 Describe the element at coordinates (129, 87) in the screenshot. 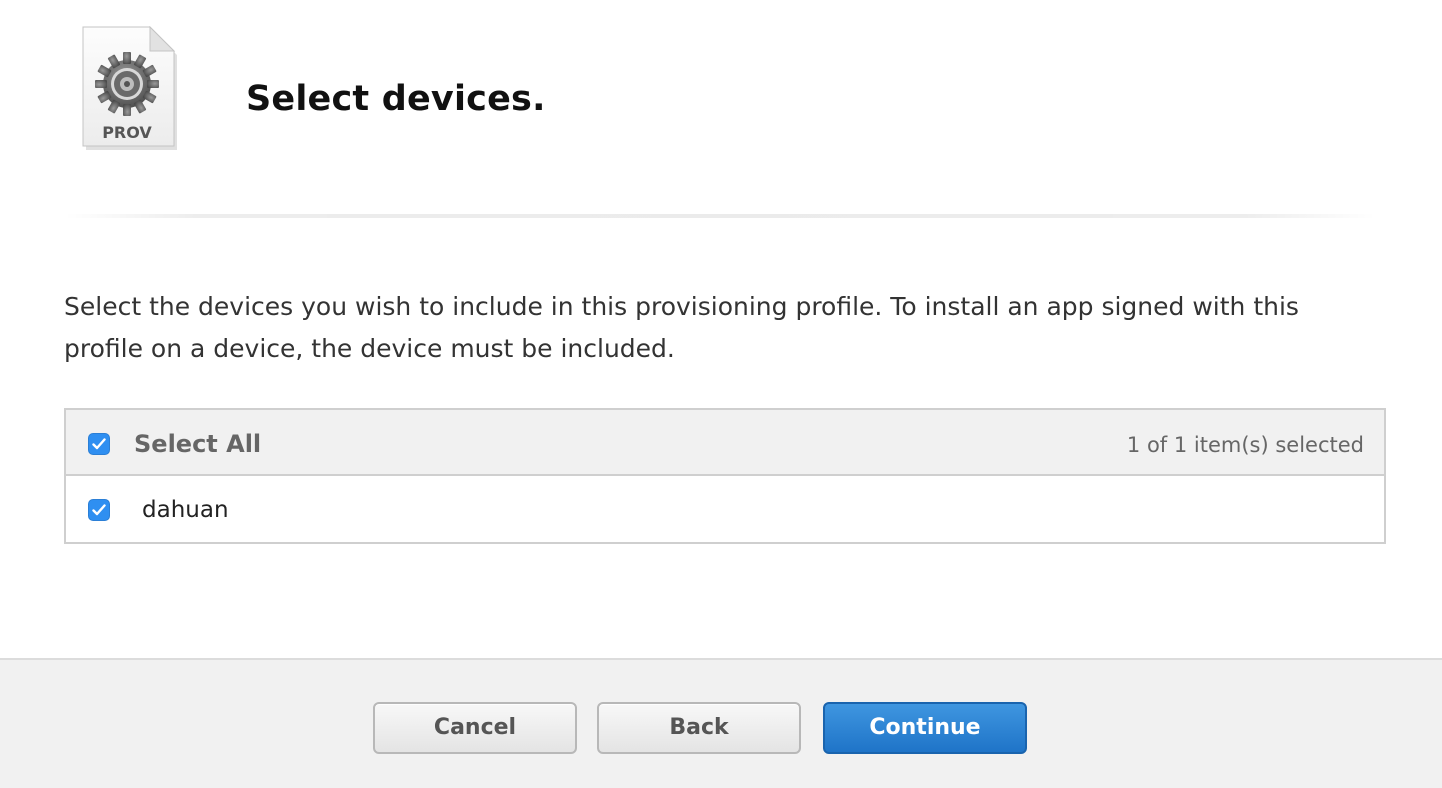

I see `prov-file-gear-icon: PROV` at that location.